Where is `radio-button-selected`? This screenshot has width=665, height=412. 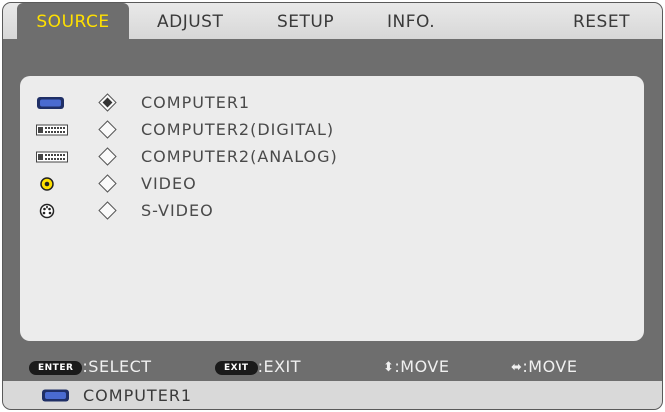
radio-button-selected is located at coordinates (107, 102).